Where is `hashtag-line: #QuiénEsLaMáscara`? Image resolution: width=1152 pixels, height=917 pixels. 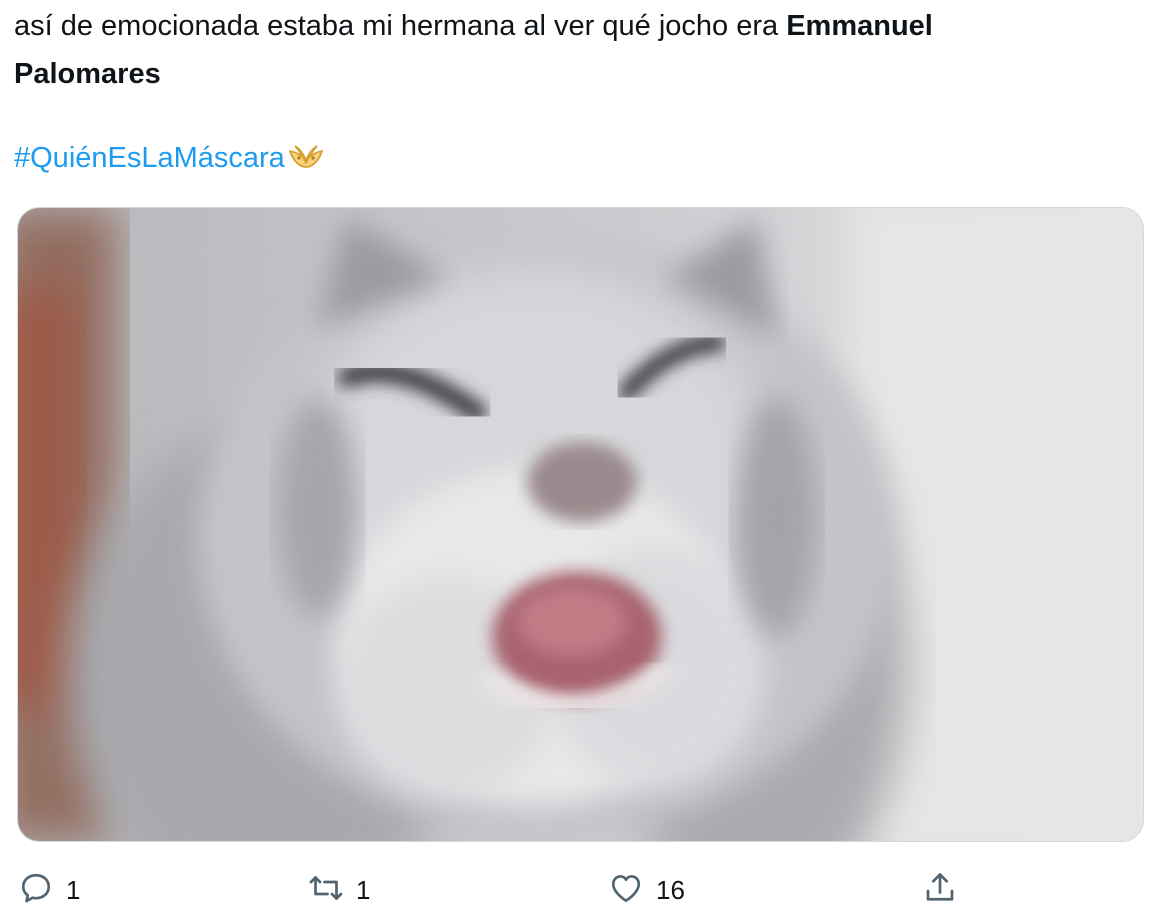 hashtag-line: #QuiénEsLaMáscara is located at coordinates (169, 158).